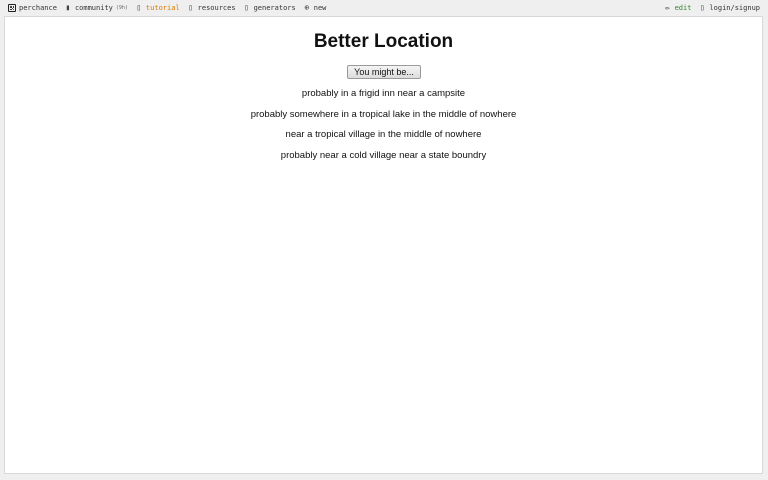  I want to click on user-icon: ▯, so click(702, 7).